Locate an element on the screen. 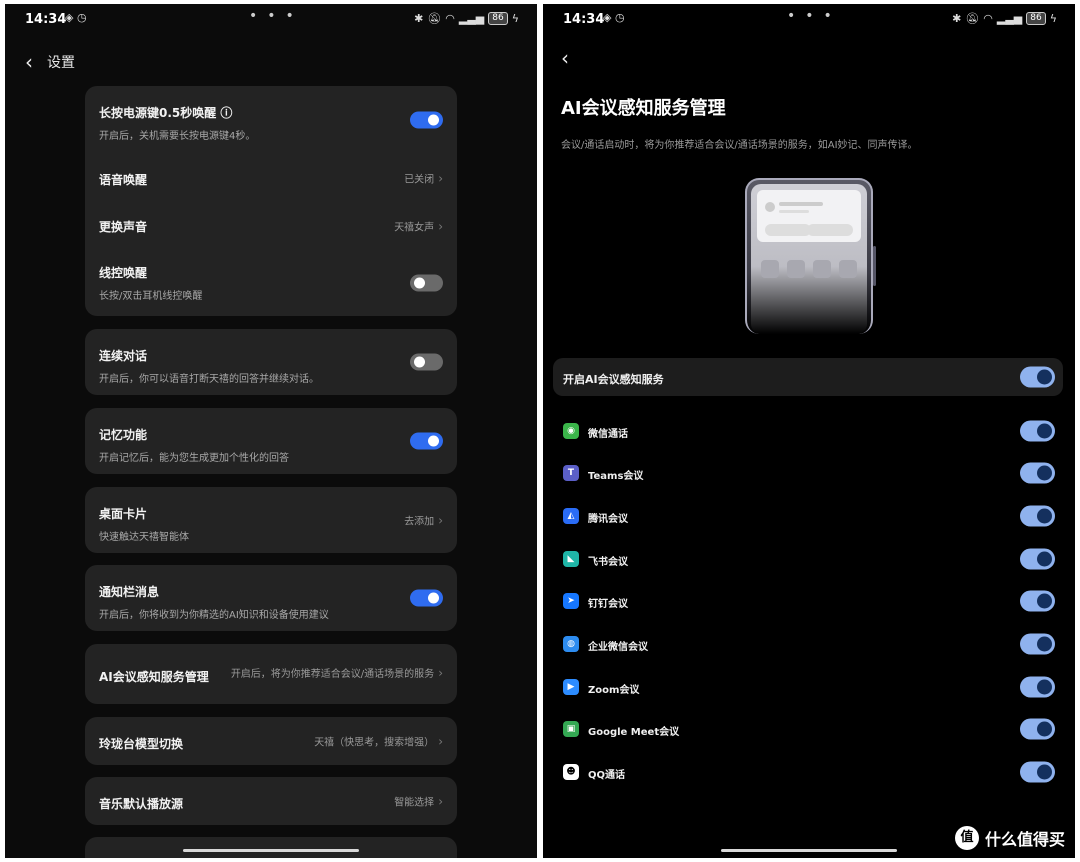 The height and width of the screenshot is (862, 1080). service-name: 飞书会议 is located at coordinates (608, 562).